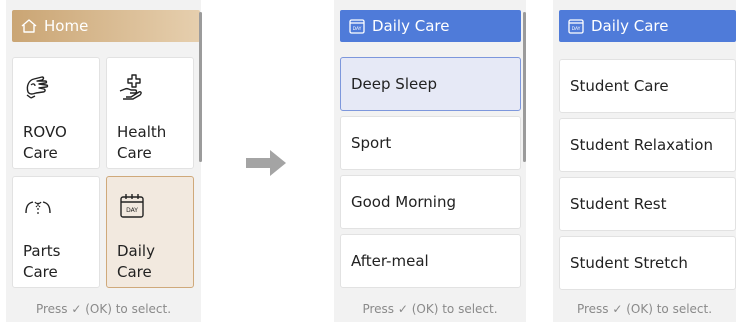 The height and width of the screenshot is (322, 736). Describe the element at coordinates (130, 87) in the screenshot. I see `hand-plus-icon` at that location.